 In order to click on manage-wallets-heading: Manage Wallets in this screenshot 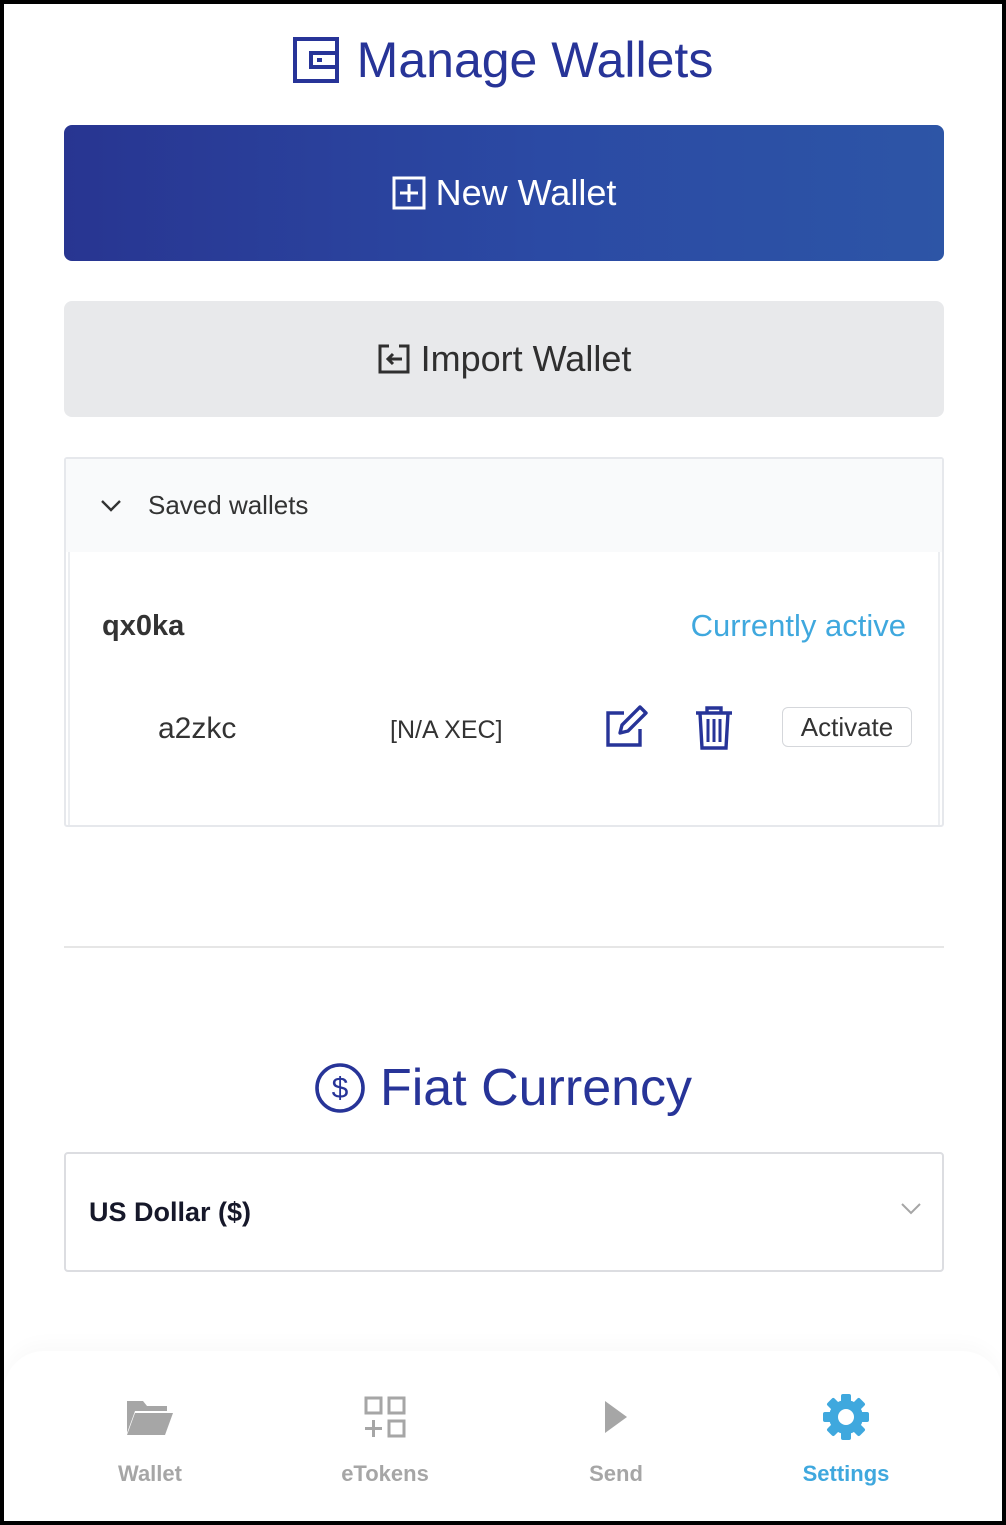, I will do `click(503, 60)`.